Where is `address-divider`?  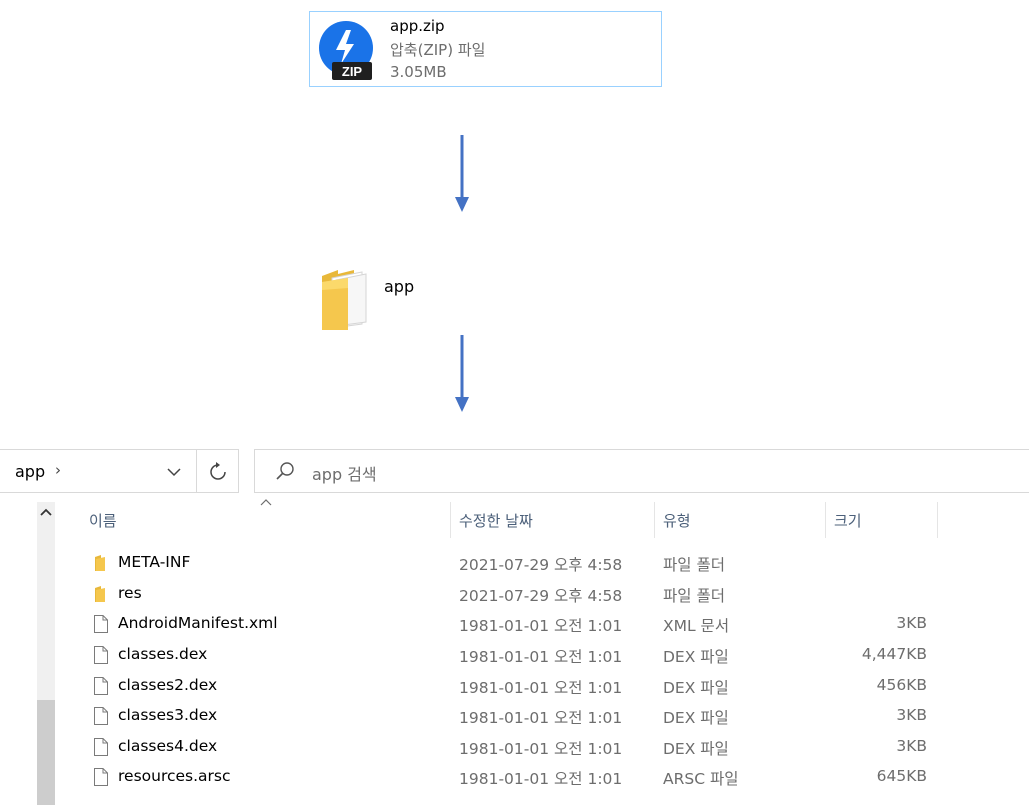
address-divider is located at coordinates (196, 471).